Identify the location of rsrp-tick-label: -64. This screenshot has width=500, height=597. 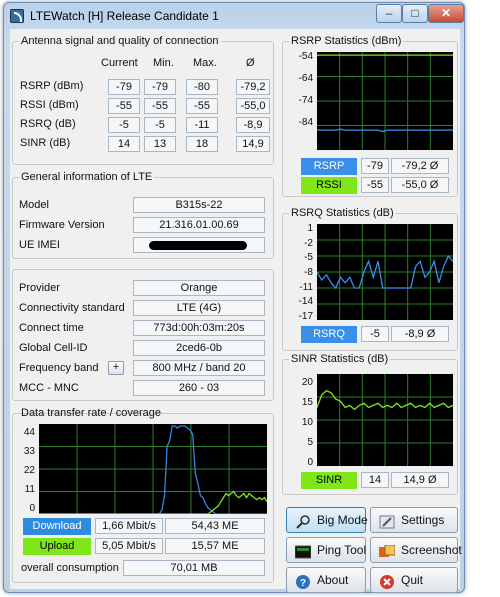
(305, 78).